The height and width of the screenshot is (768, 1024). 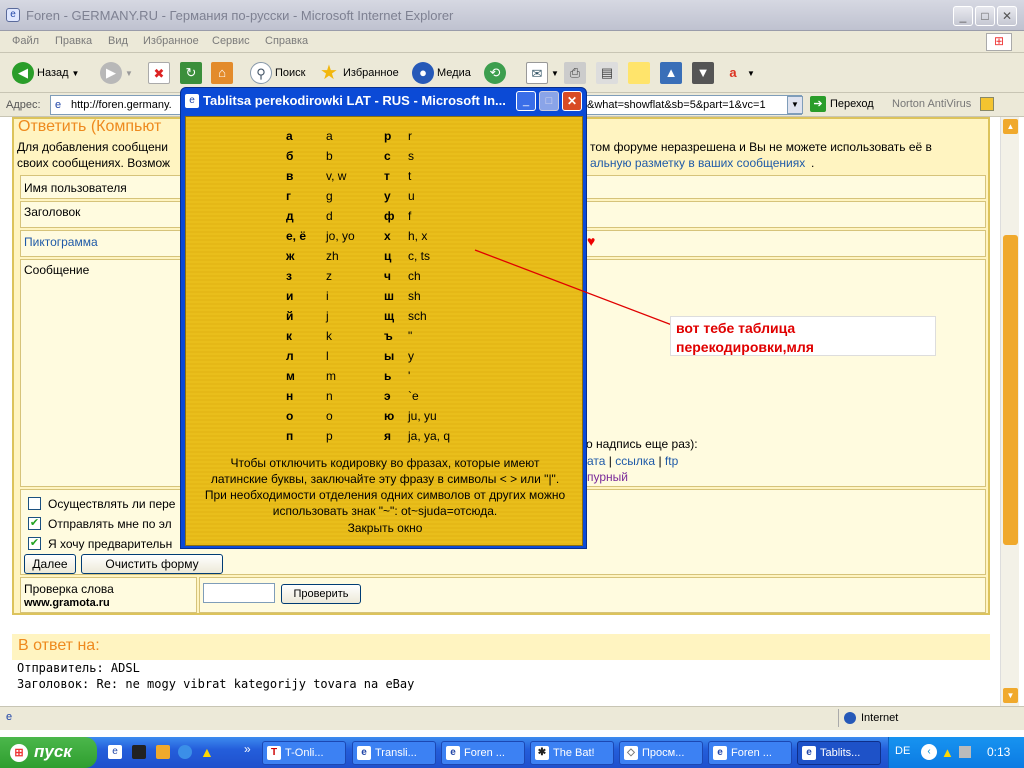 What do you see at coordinates (703, 73) in the screenshot?
I see `research-button: ▼` at bounding box center [703, 73].